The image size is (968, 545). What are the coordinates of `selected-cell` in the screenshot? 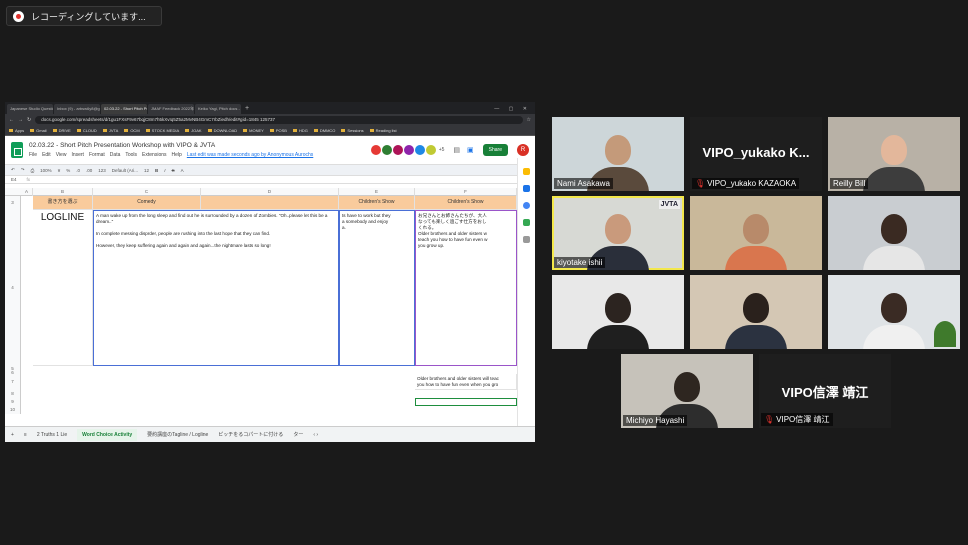 It's located at (466, 402).